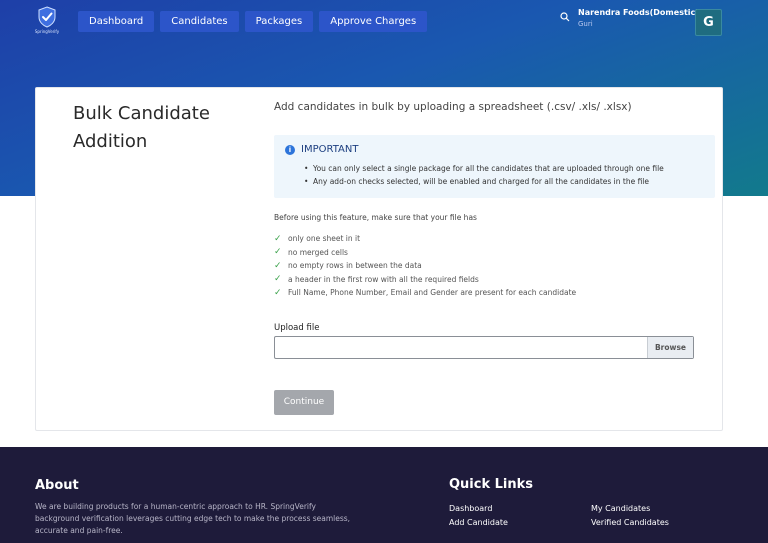 The image size is (768, 543). I want to click on nav-candidates: Candidates, so click(199, 21).